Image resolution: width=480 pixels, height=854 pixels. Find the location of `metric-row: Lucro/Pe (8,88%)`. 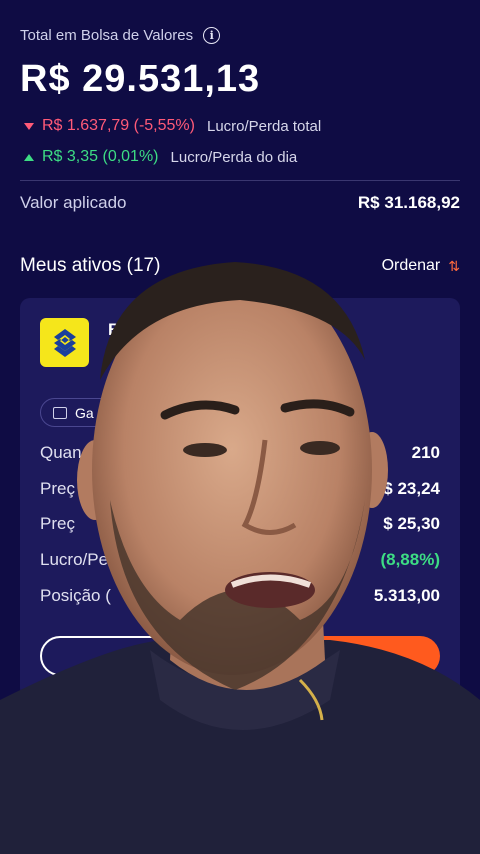

metric-row: Lucro/Pe (8,88%) is located at coordinates (240, 560).